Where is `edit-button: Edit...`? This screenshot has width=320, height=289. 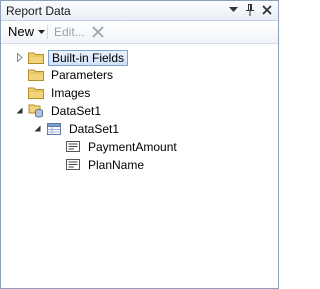 edit-button: Edit... is located at coordinates (69, 32).